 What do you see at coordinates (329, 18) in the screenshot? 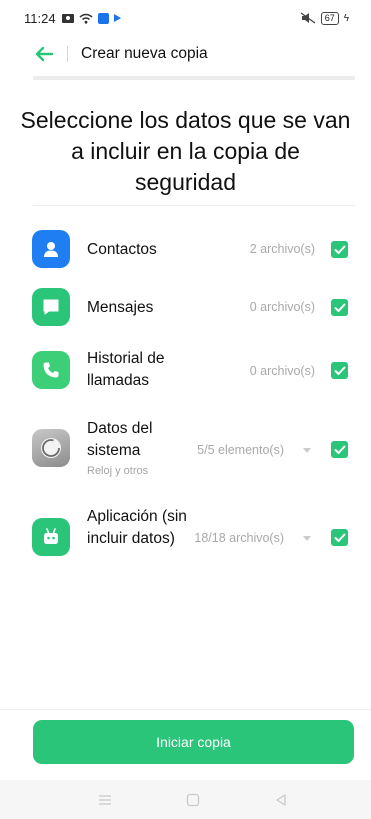
I see `battery-icon: 67` at bounding box center [329, 18].